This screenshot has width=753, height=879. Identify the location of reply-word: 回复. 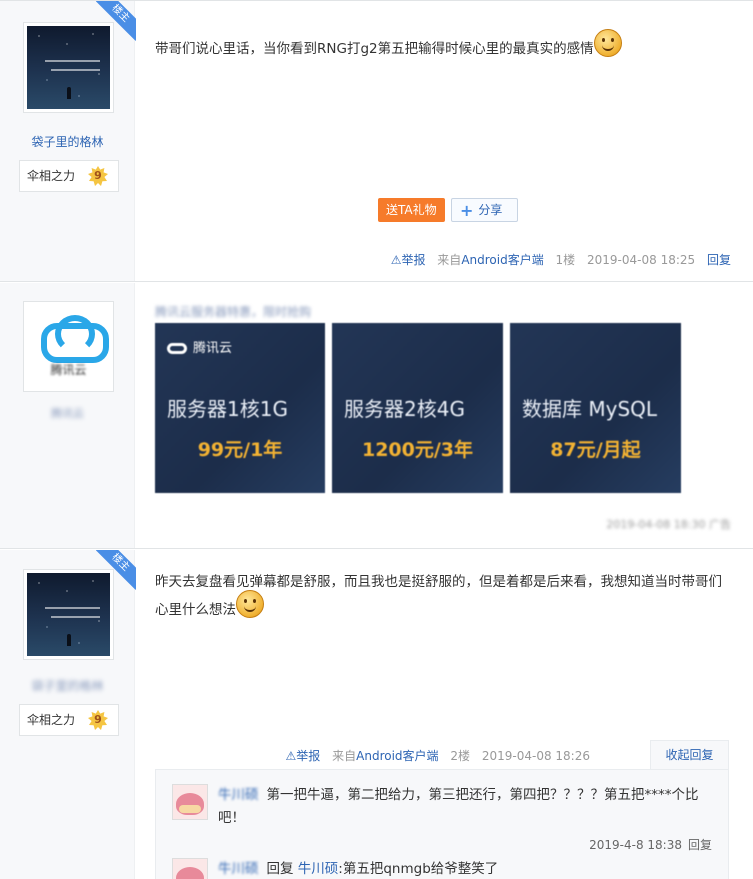
(280, 869).